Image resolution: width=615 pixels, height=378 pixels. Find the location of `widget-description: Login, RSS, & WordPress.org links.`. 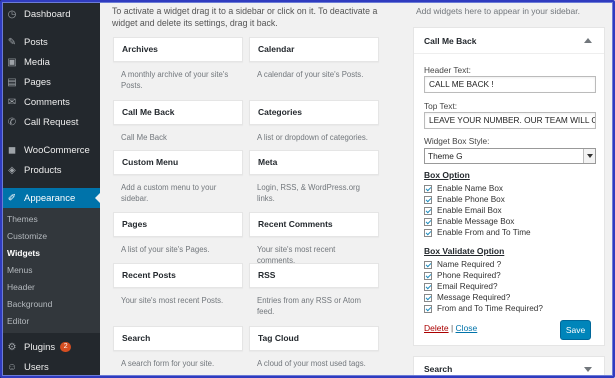

widget-description: Login, RSS, & WordPress.org links. is located at coordinates (308, 193).